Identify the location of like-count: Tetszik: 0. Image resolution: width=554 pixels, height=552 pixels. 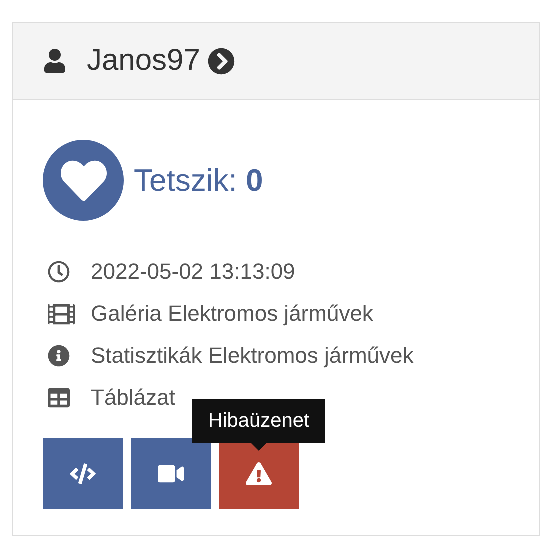
(199, 180).